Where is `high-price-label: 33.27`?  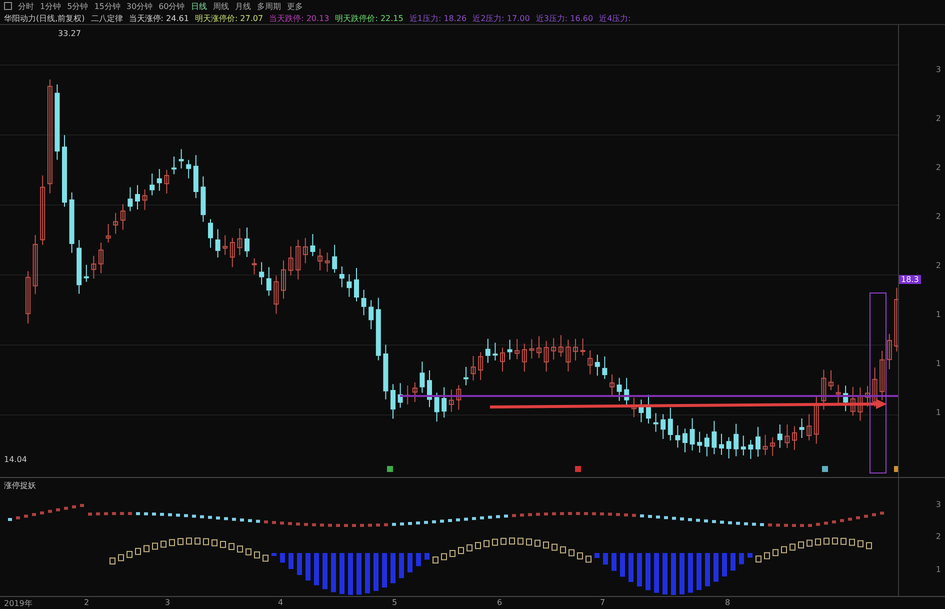
high-price-label: 33.27 is located at coordinates (69, 33).